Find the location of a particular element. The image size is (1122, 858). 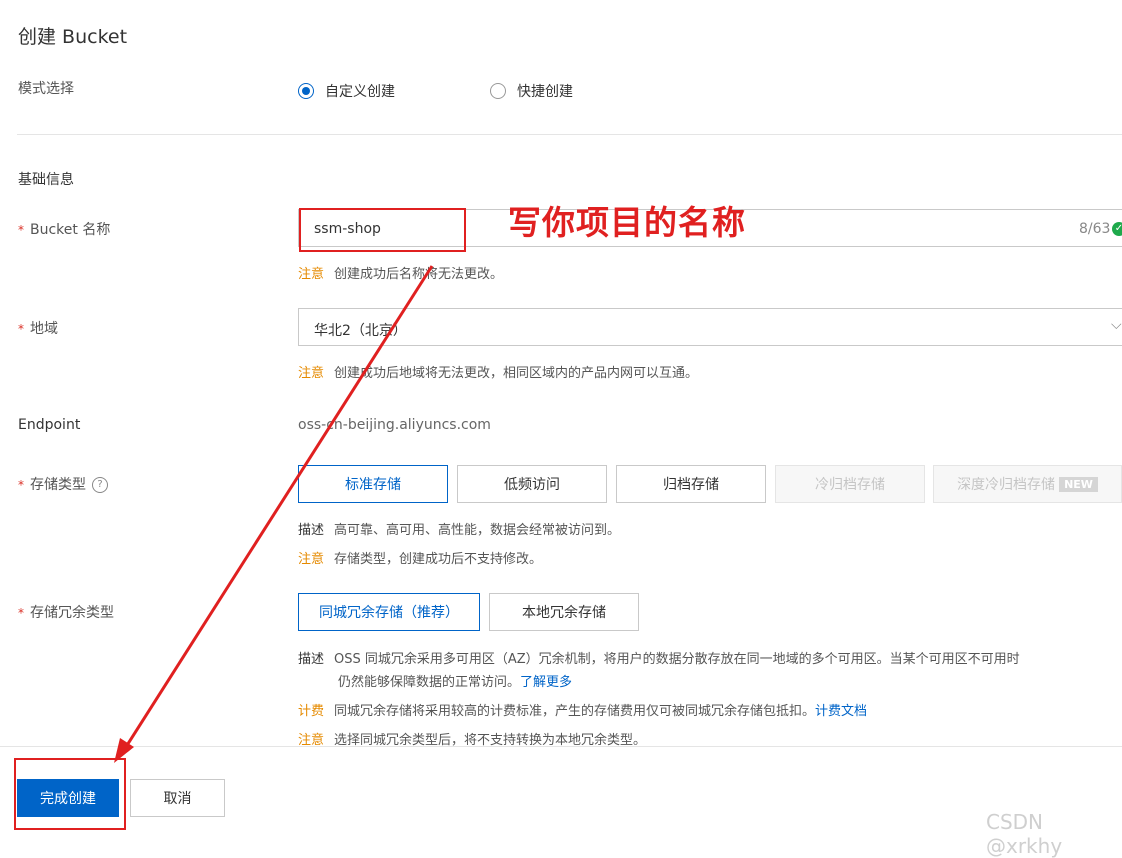

region-note: 注意 创建成功后地域将无法更改，相同区域内的产品内网可以互通。 is located at coordinates (498, 373).